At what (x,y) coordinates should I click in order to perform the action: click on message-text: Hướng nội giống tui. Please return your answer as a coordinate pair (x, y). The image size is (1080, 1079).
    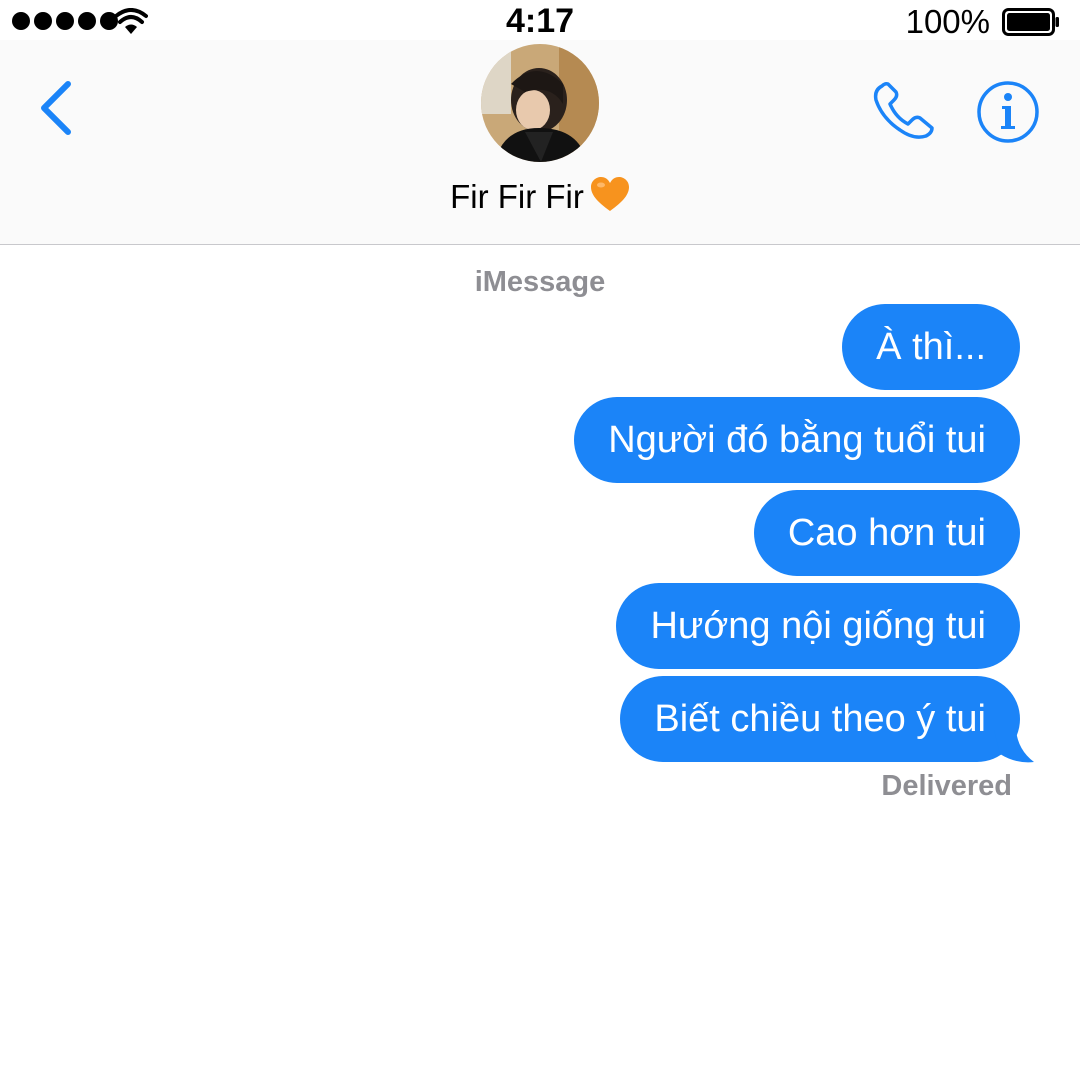
    Looking at the image, I should click on (818, 626).